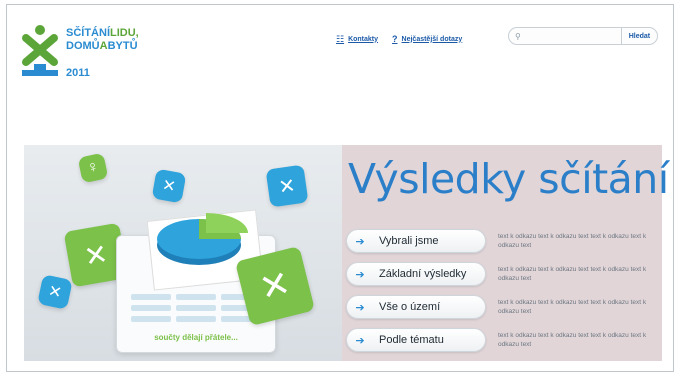 This screenshot has height=376, width=678. I want to click on logo-word-a: A, so click(103, 46).